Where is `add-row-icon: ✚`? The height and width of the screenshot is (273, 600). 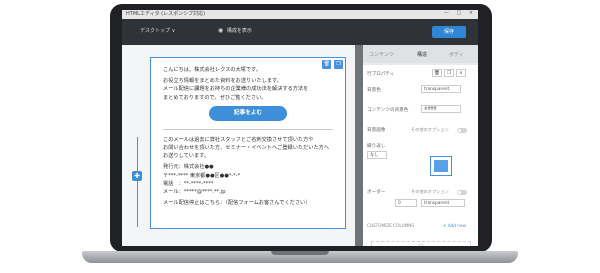
add-row-icon: ✚ is located at coordinates (137, 176).